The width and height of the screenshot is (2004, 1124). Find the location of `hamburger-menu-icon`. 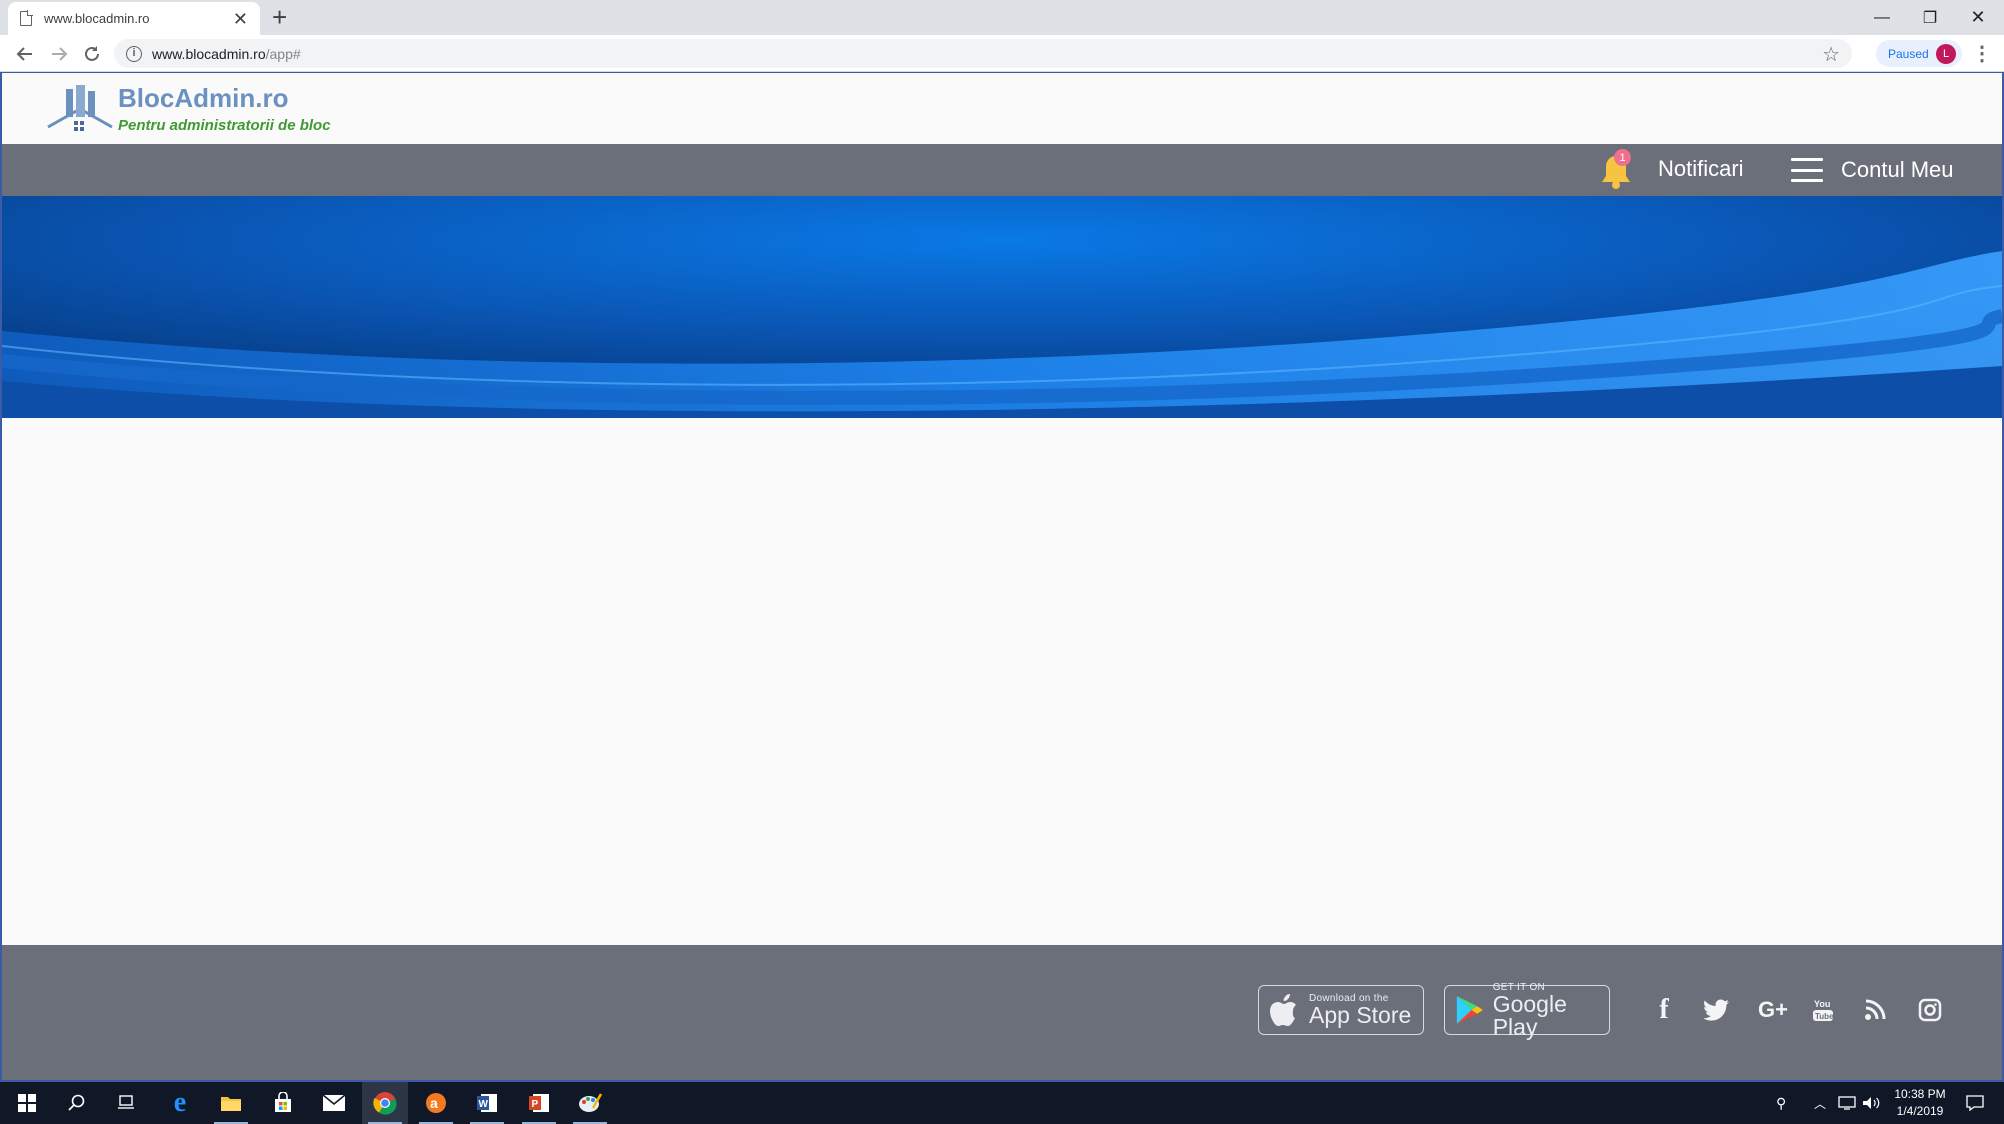

hamburger-menu-icon is located at coordinates (1807, 170).